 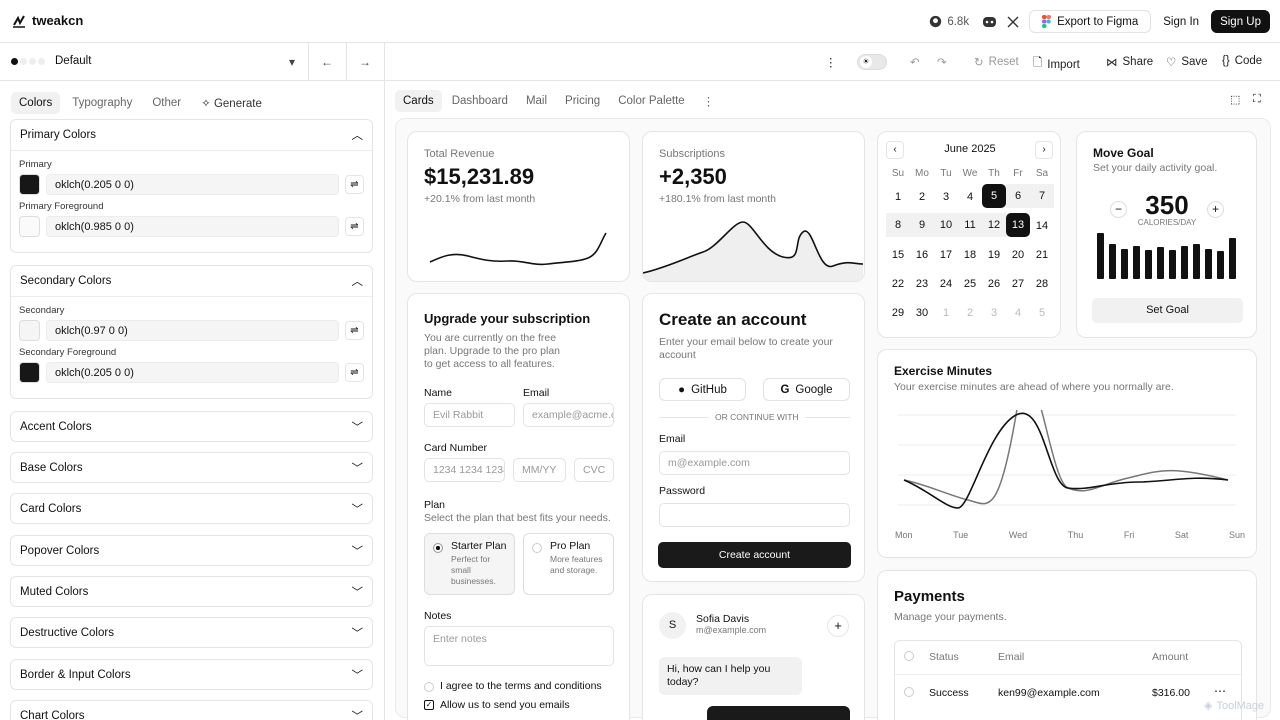 What do you see at coordinates (831, 62) in the screenshot?
I see `more-vertical-icon: ⋮` at bounding box center [831, 62].